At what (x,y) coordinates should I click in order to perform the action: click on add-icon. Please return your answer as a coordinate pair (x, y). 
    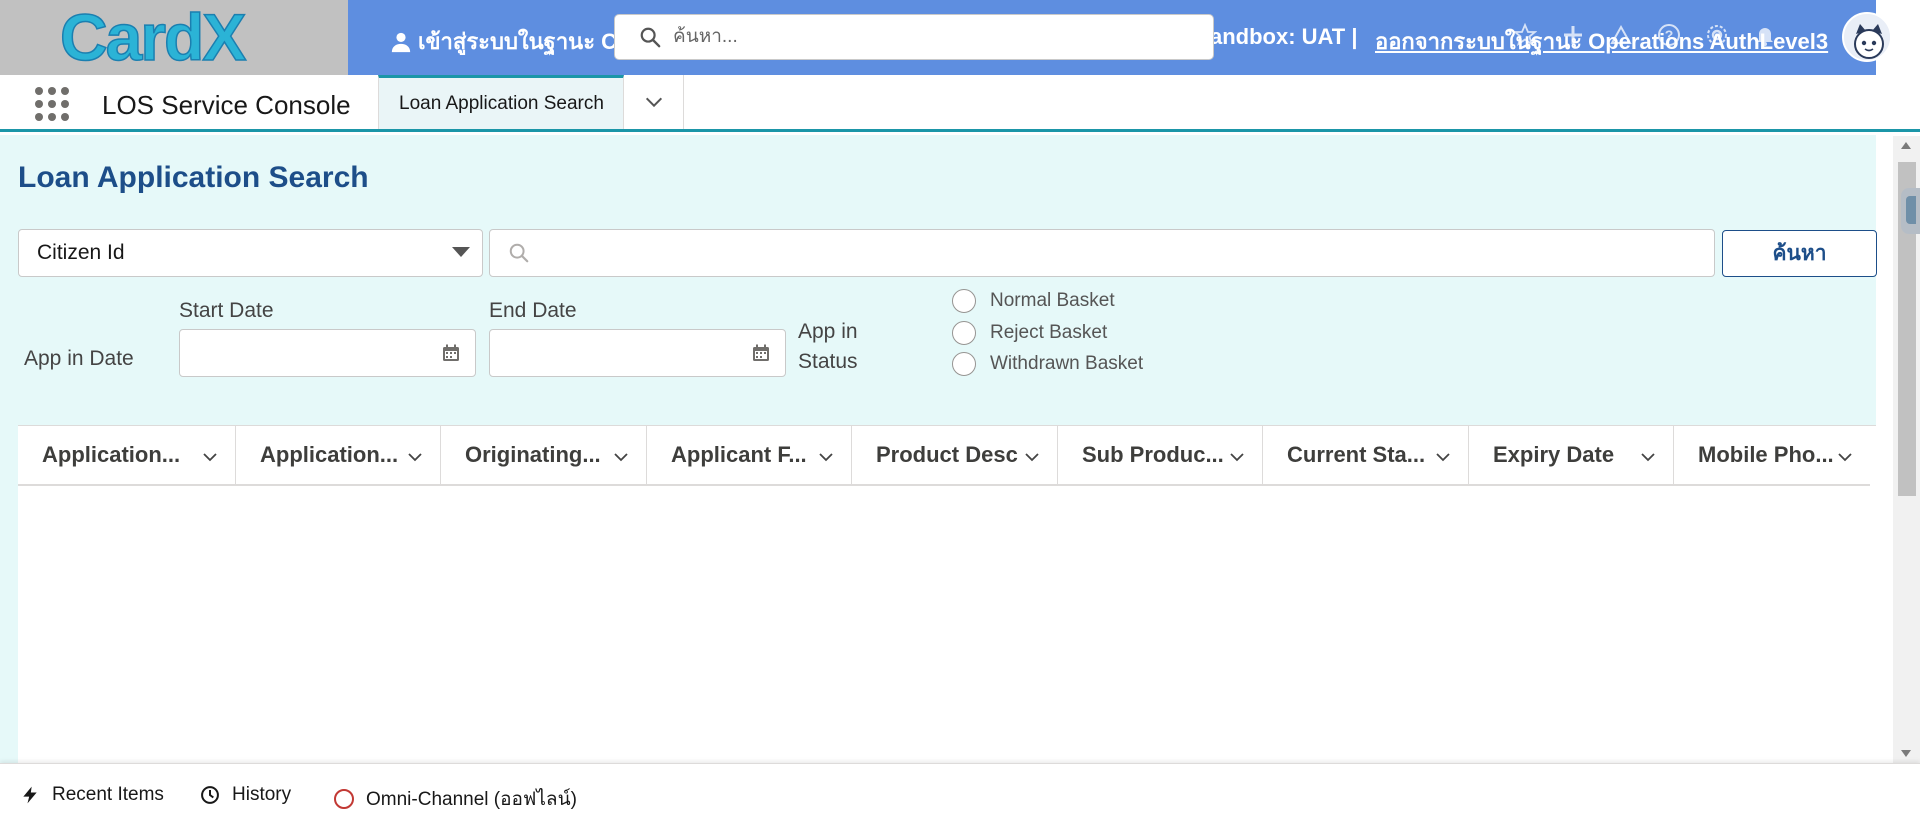
    Looking at the image, I should click on (1573, 35).